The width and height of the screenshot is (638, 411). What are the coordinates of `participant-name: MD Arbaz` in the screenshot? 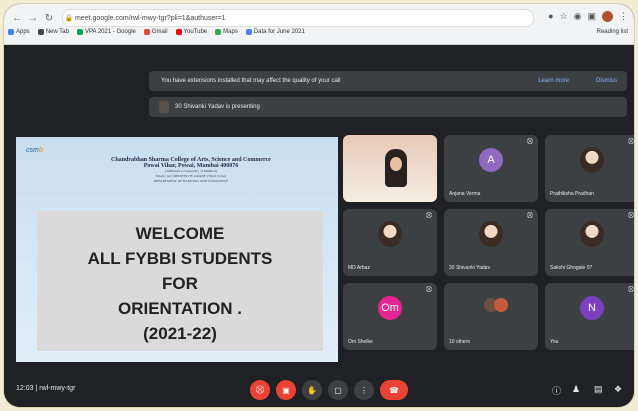 It's located at (359, 268).